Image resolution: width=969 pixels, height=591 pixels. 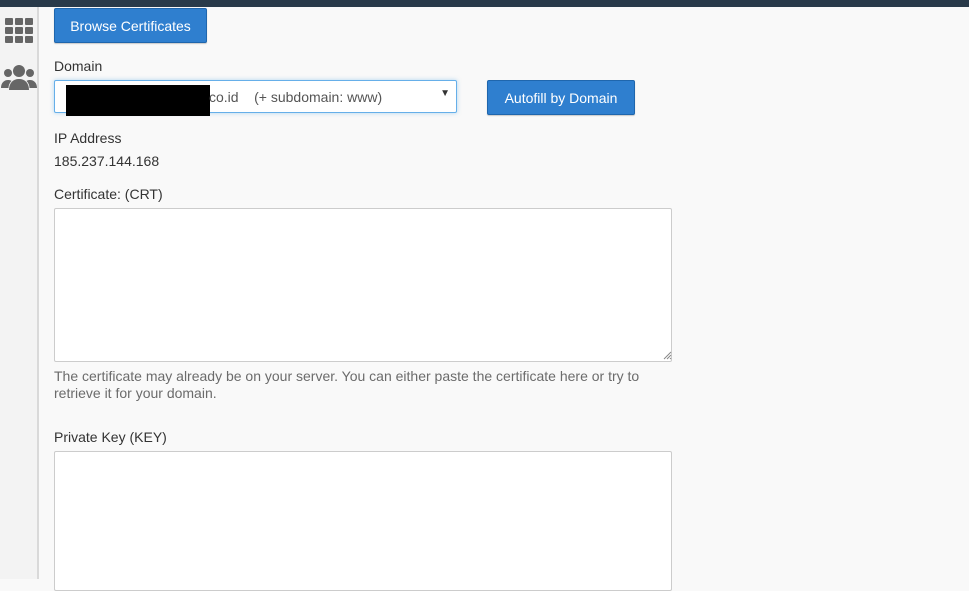 I want to click on domain-select: co.id (+ subdomain: www) ▼, so click(x=255, y=98).